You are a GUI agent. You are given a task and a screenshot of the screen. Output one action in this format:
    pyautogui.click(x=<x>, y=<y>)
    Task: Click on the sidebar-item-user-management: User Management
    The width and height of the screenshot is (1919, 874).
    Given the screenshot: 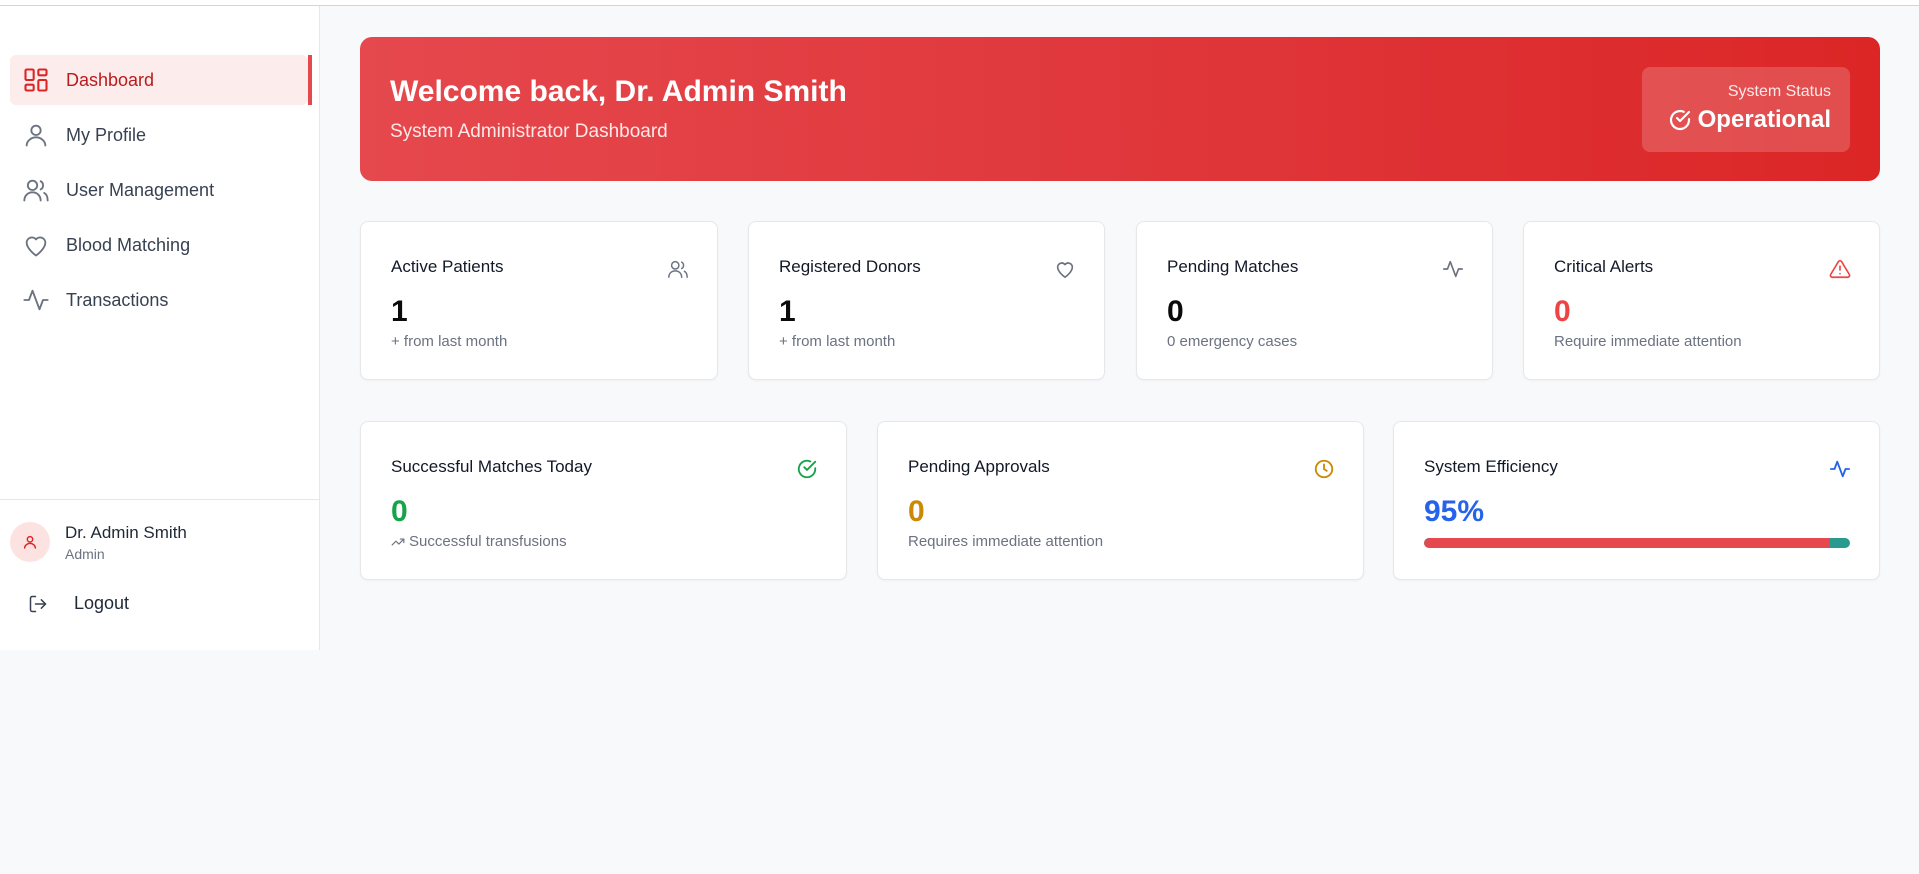 What is the action you would take?
    pyautogui.click(x=159, y=190)
    